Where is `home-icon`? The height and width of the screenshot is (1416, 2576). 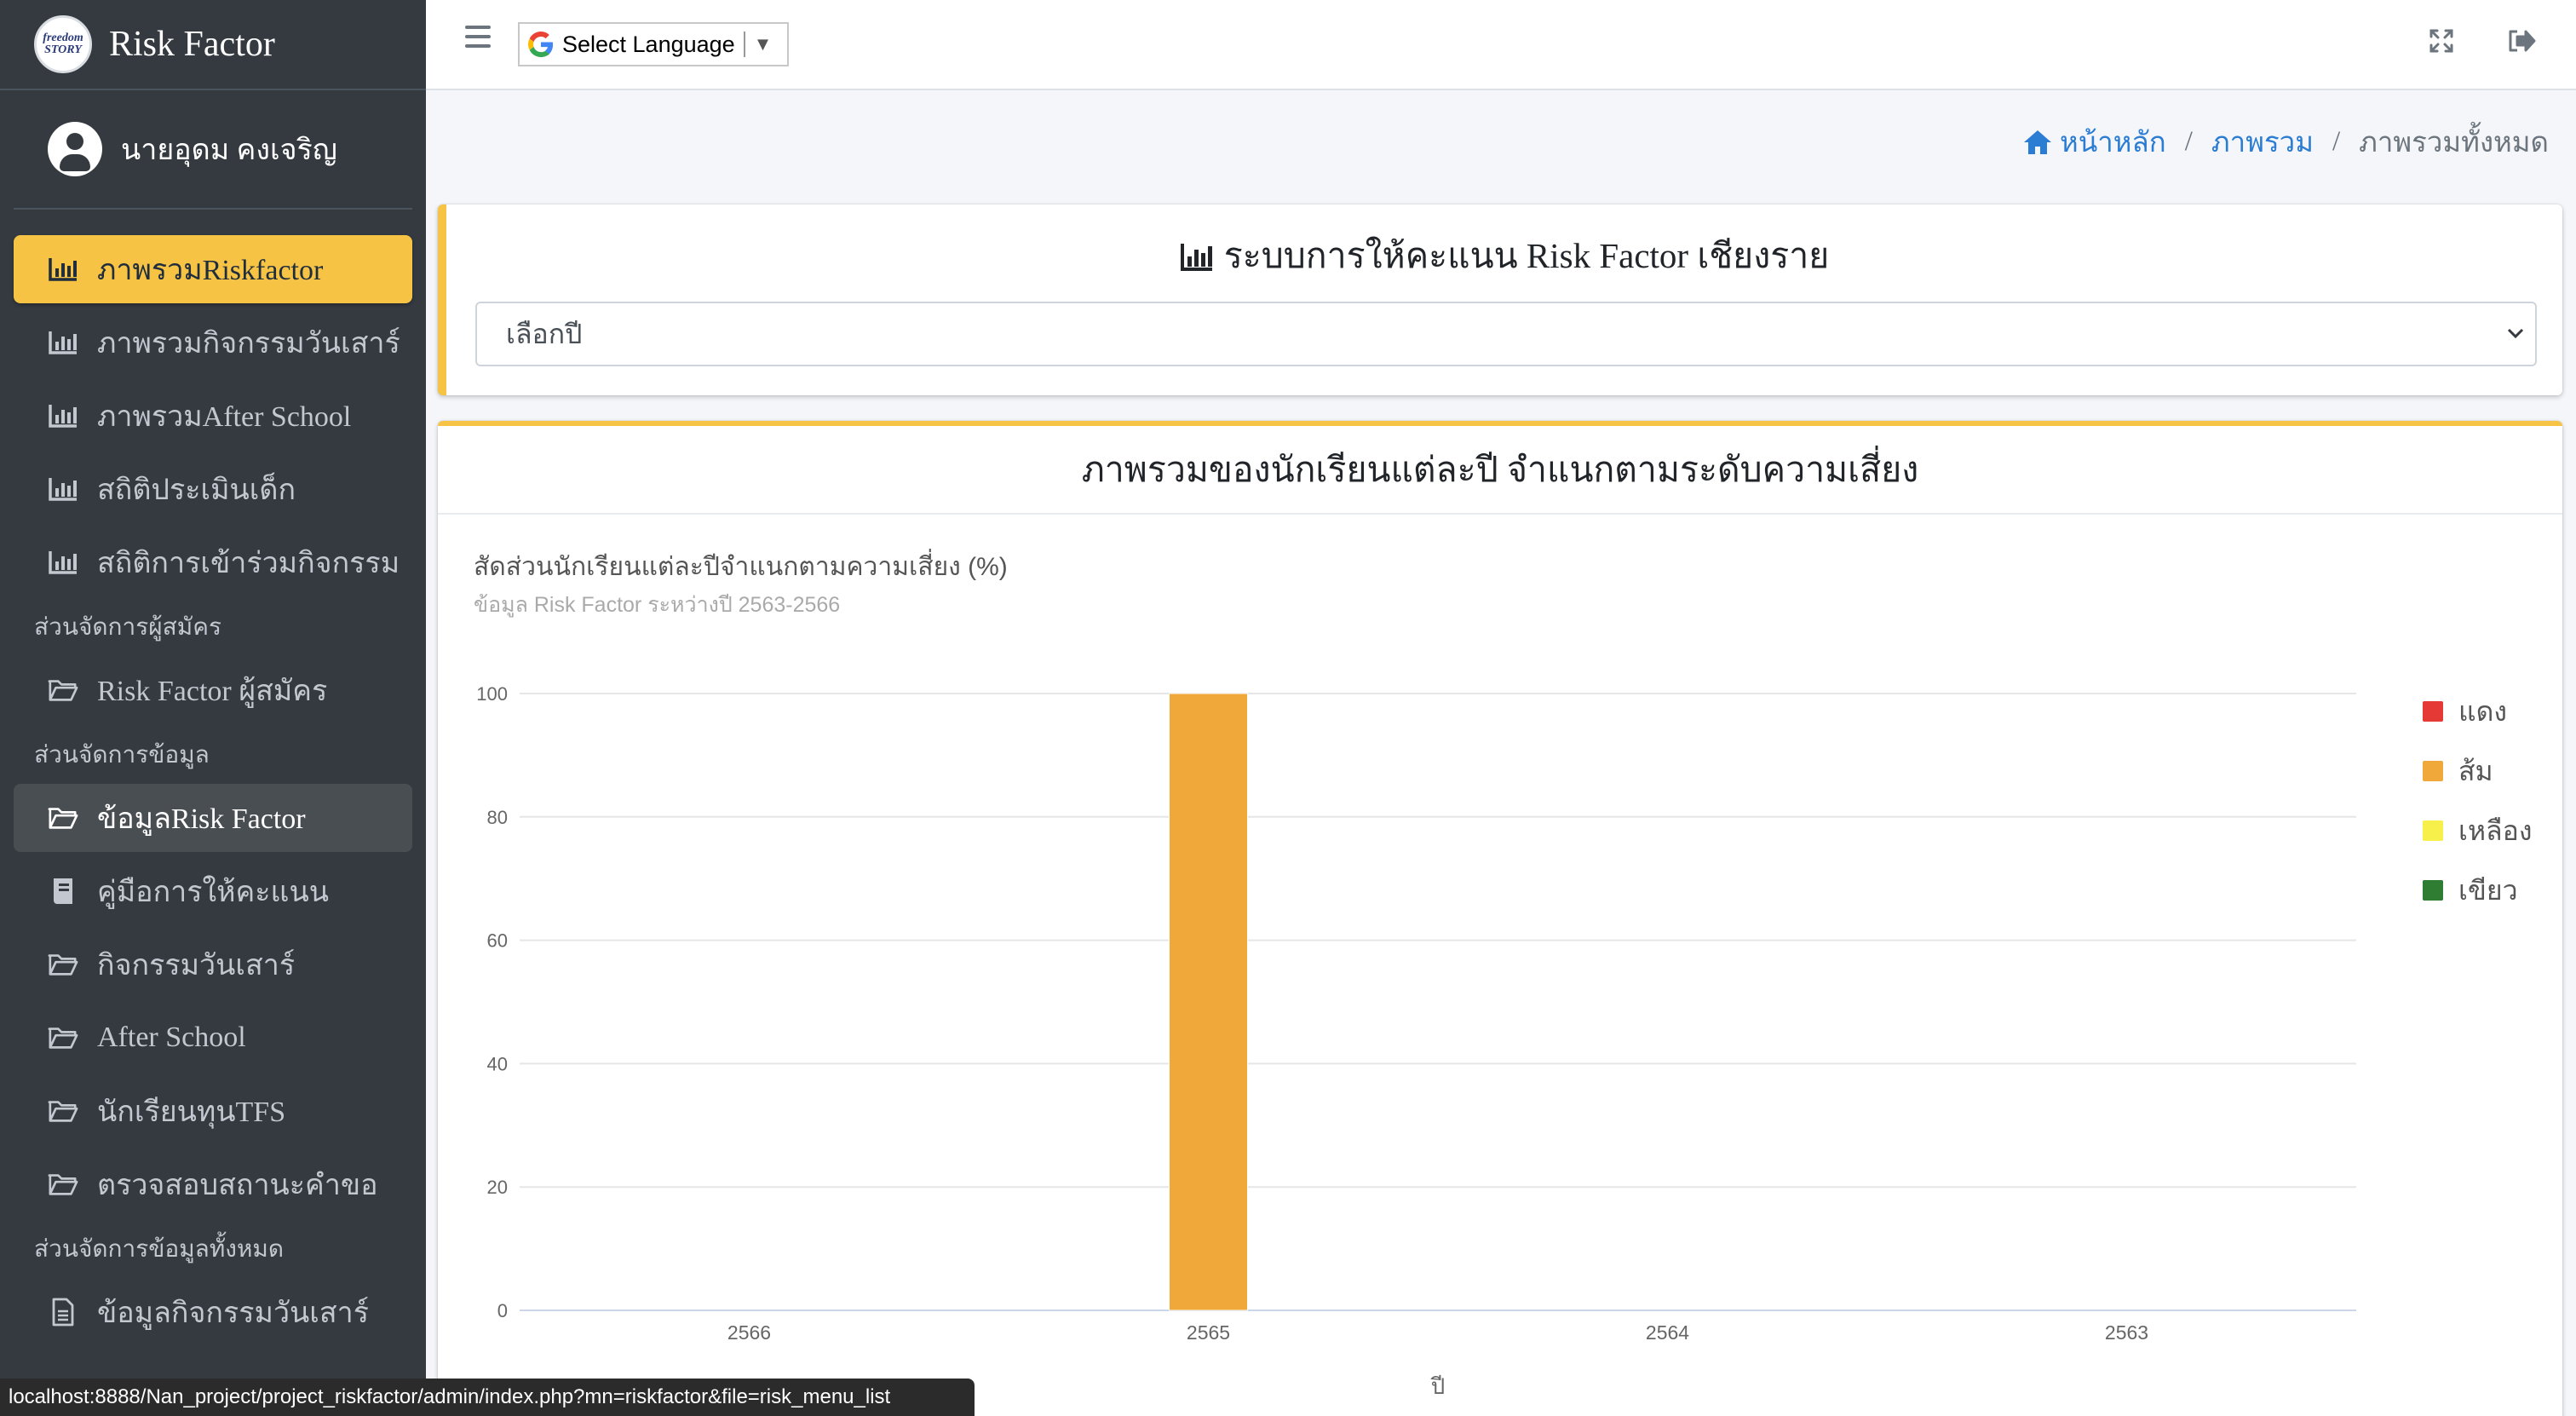
home-icon is located at coordinates (2037, 142).